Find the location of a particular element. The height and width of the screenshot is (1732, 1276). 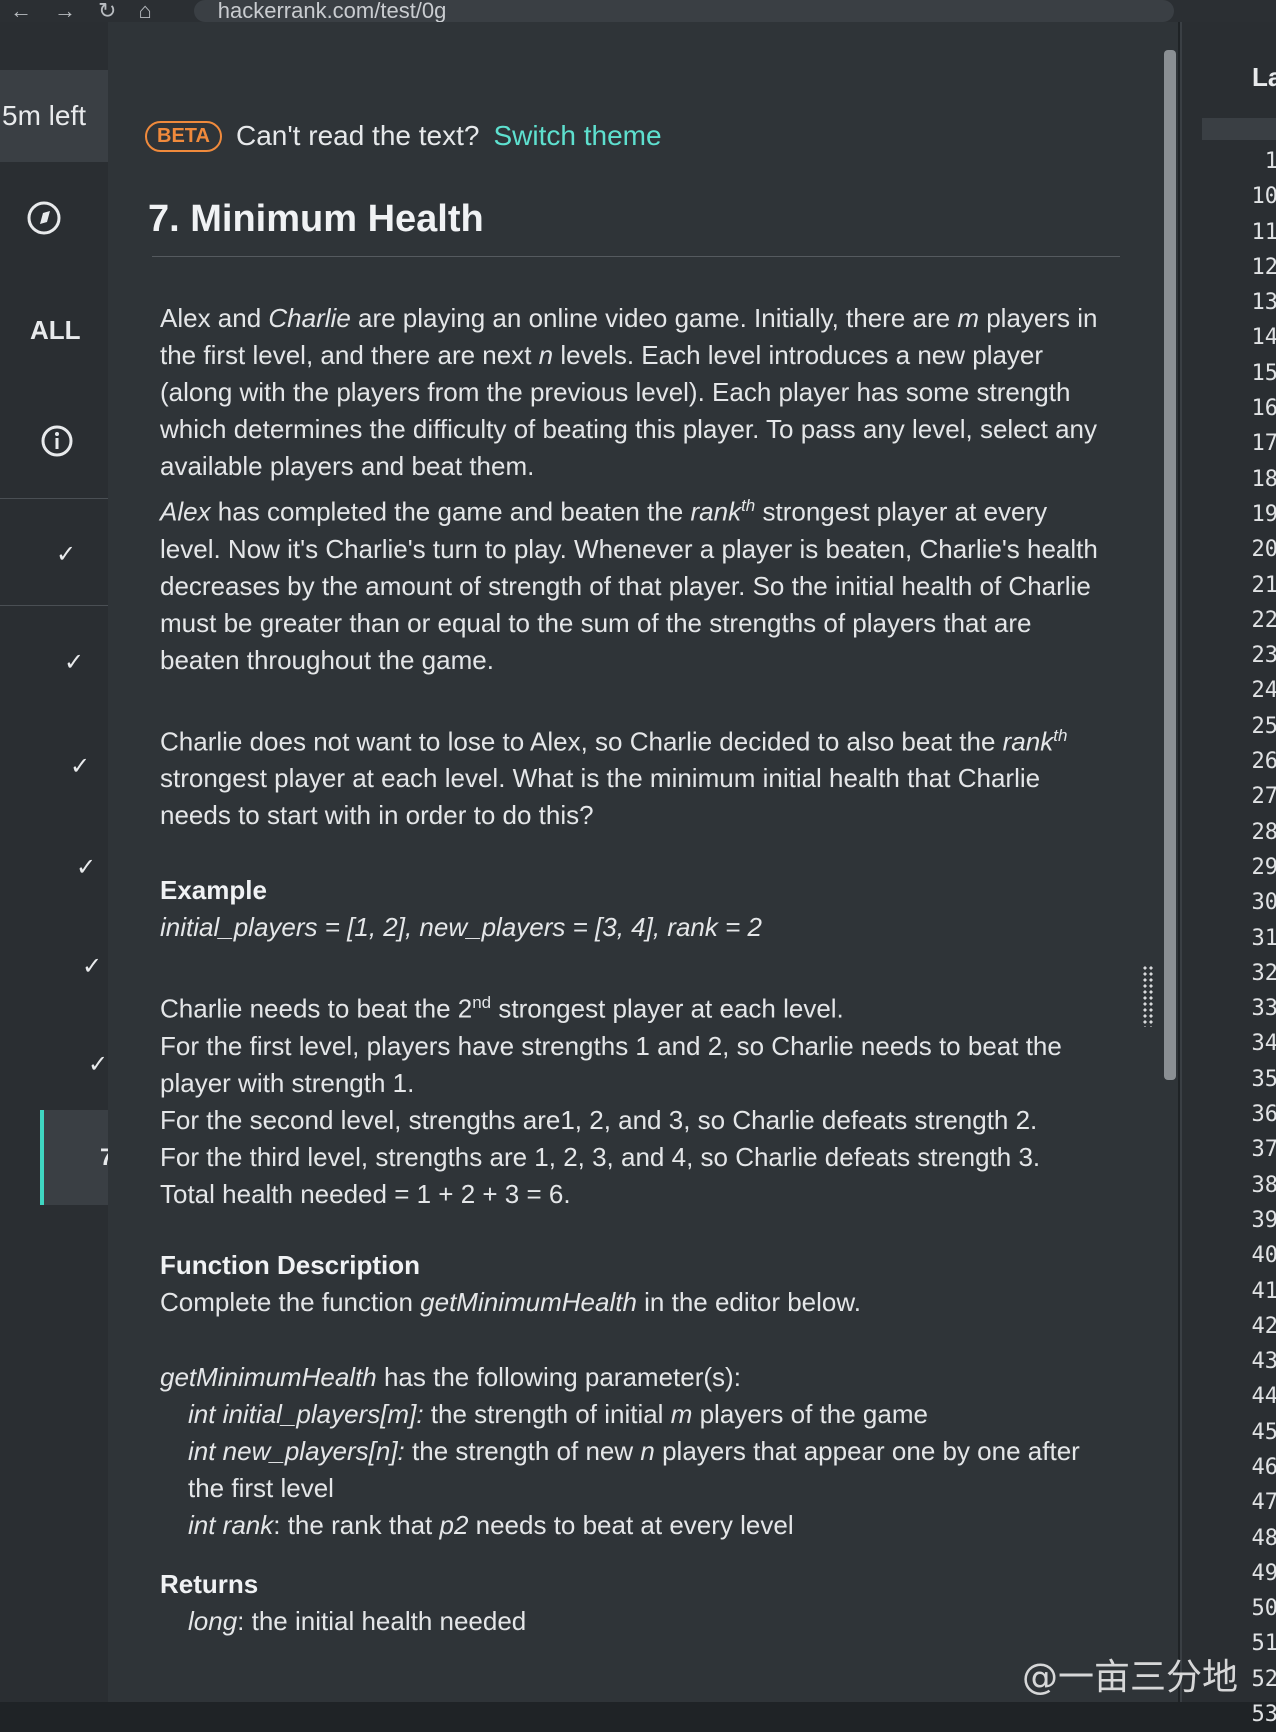

page-title: 7. Minimum Health is located at coordinates (316, 219).